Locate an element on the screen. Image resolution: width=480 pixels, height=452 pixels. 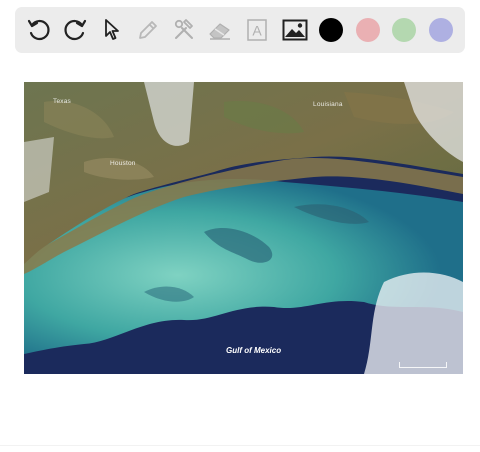
eraser-icon is located at coordinates (219, 31).